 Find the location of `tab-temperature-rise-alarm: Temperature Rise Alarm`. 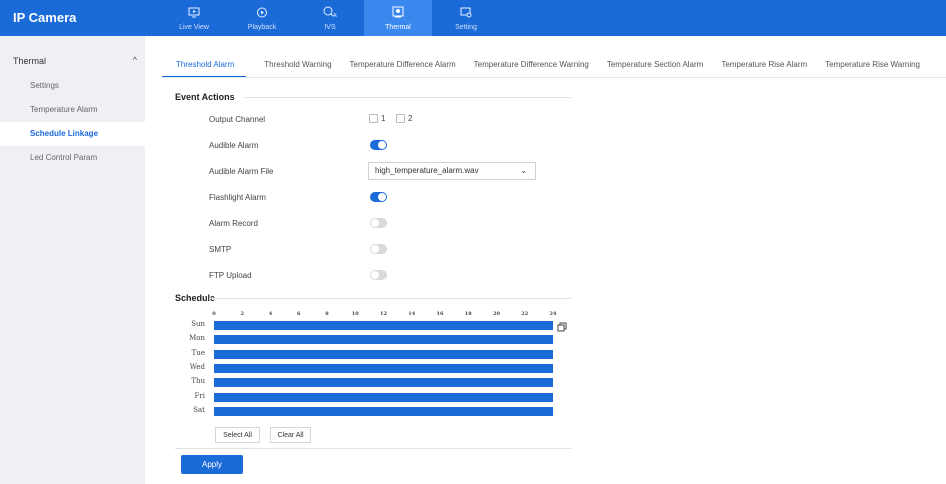

tab-temperature-rise-alarm: Temperature Rise Alarm is located at coordinates (764, 66).